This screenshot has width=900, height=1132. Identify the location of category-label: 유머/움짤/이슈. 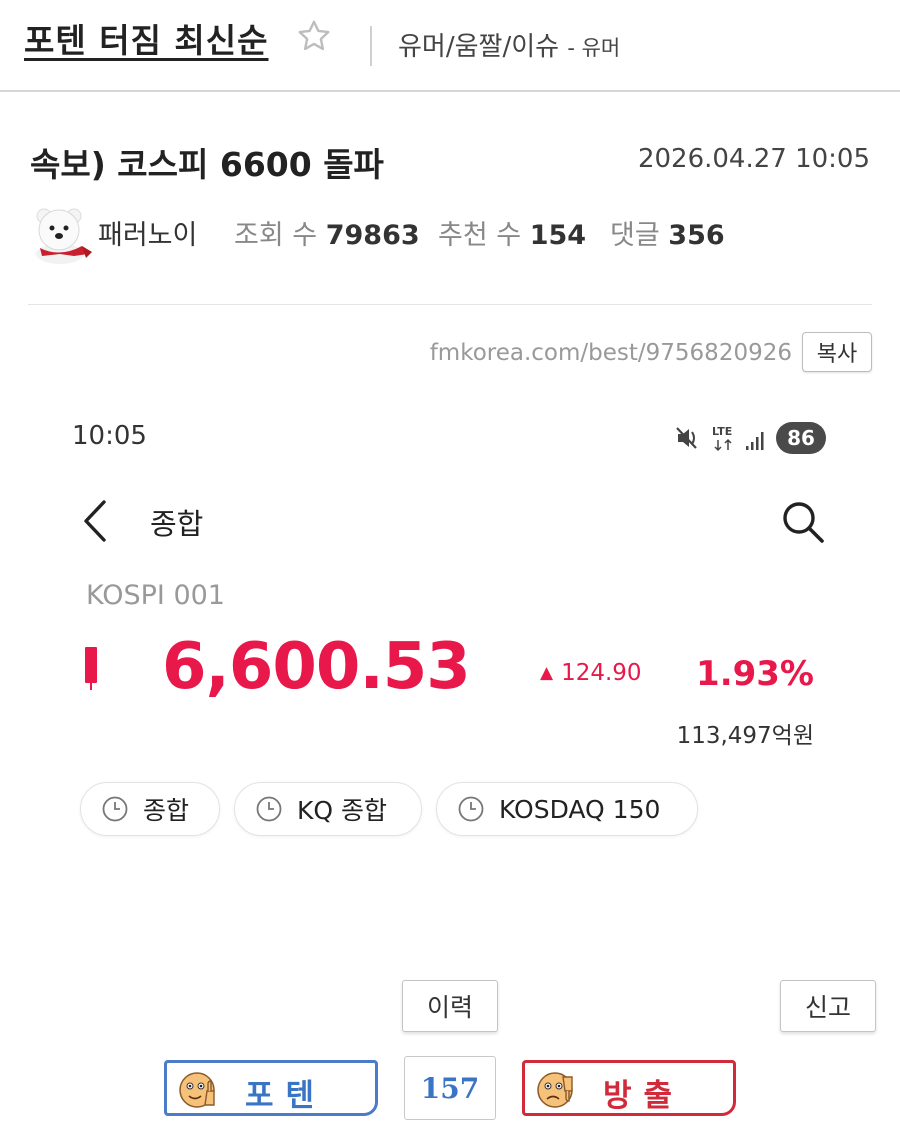
(478, 47).